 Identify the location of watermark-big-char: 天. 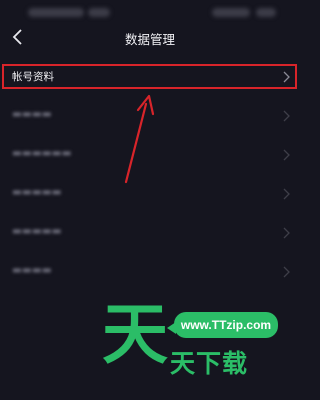
(135, 334).